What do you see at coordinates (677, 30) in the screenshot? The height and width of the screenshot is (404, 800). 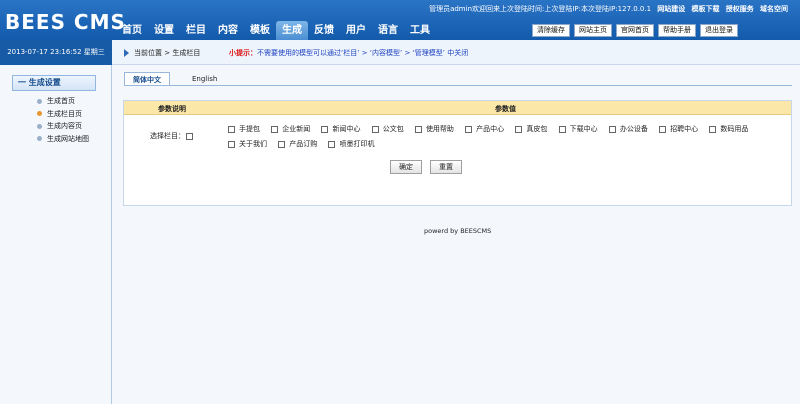 I see `help-manual-button: 帮助手册` at bounding box center [677, 30].